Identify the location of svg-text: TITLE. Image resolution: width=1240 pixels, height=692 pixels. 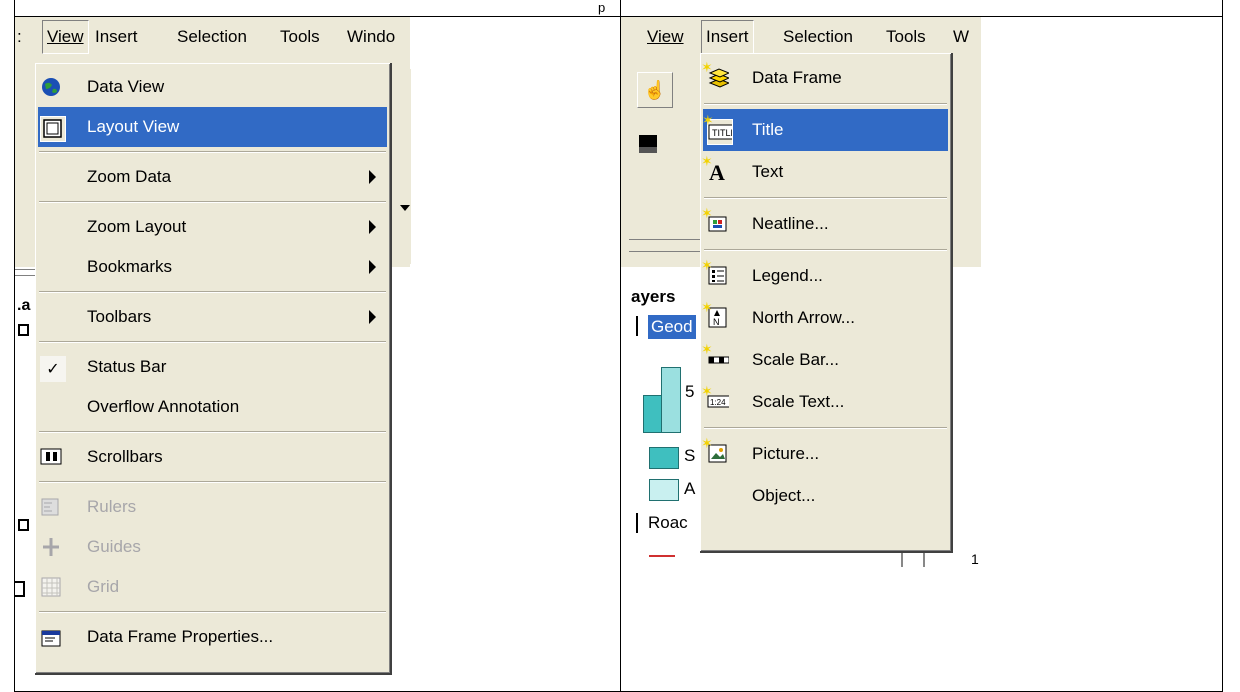
(722, 133).